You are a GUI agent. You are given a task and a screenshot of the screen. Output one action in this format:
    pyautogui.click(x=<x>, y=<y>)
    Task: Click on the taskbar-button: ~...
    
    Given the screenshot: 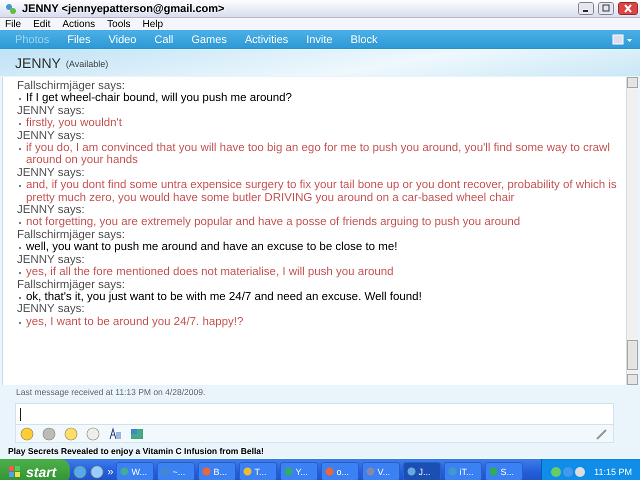 What is the action you would take?
    pyautogui.click(x=176, y=471)
    